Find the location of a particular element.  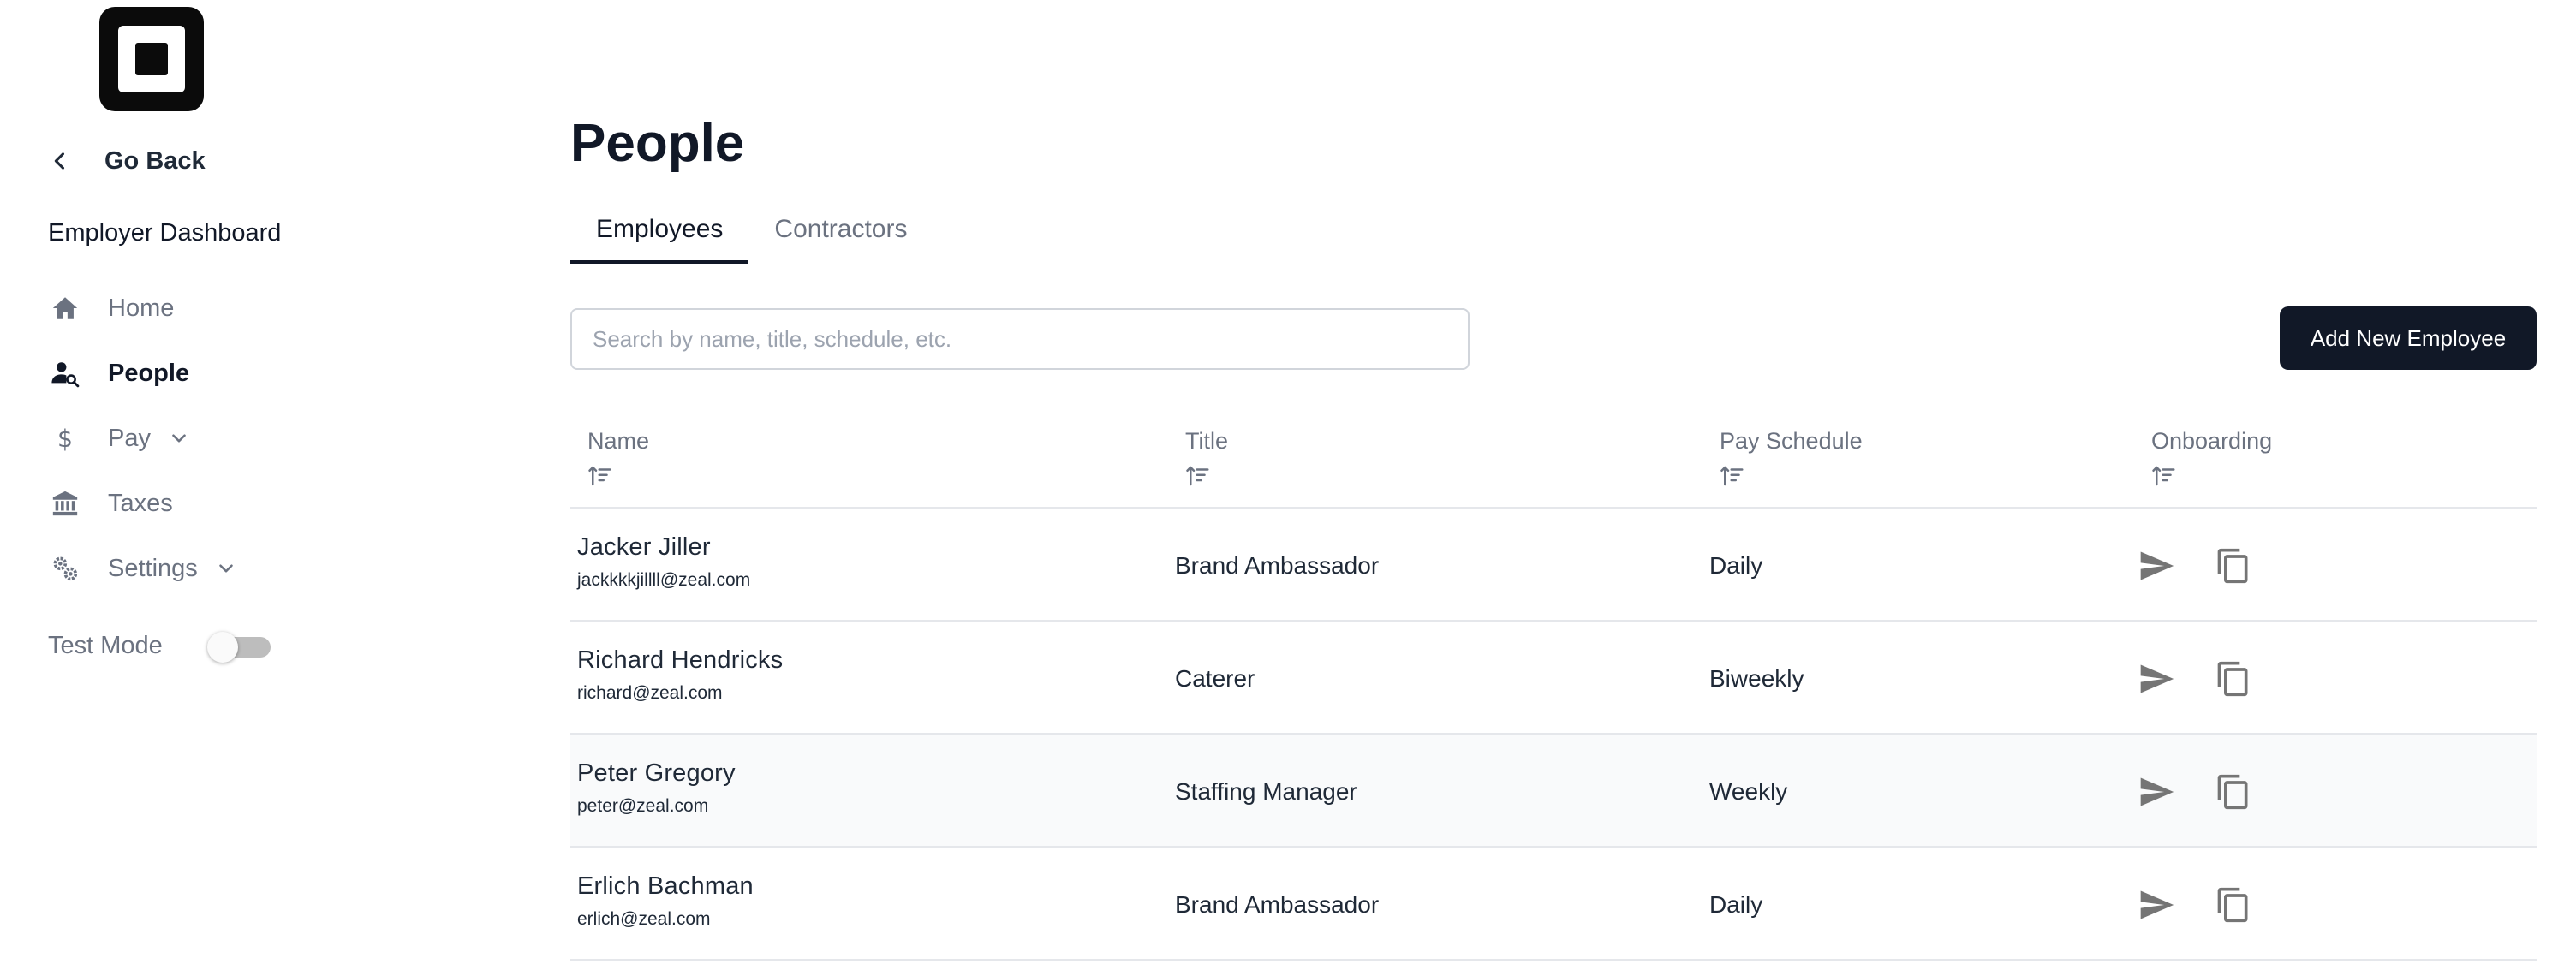

sidebar-item-taxes: Taxes is located at coordinates (110, 504).